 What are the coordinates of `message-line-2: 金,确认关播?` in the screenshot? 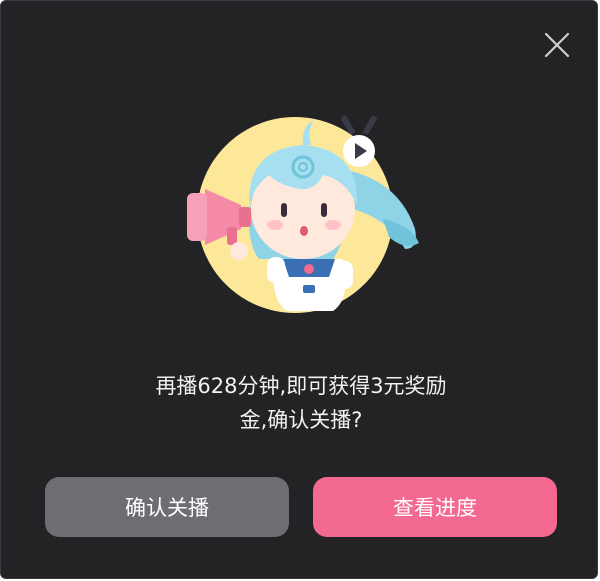 It's located at (301, 420).